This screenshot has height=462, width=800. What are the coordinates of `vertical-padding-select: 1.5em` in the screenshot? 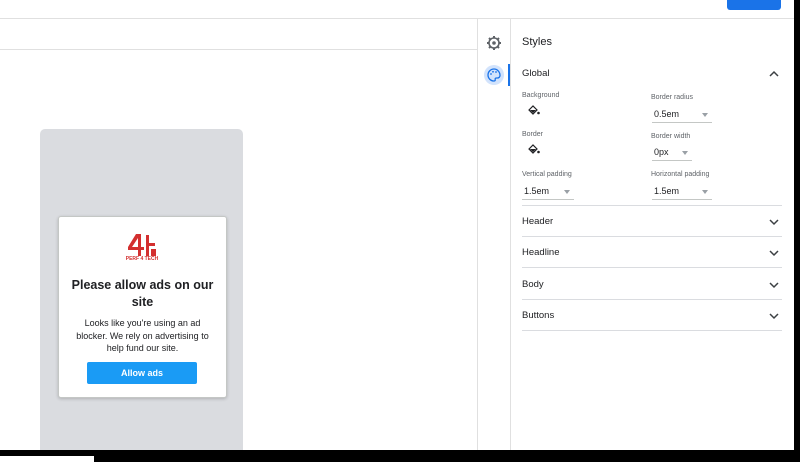 It's located at (548, 192).